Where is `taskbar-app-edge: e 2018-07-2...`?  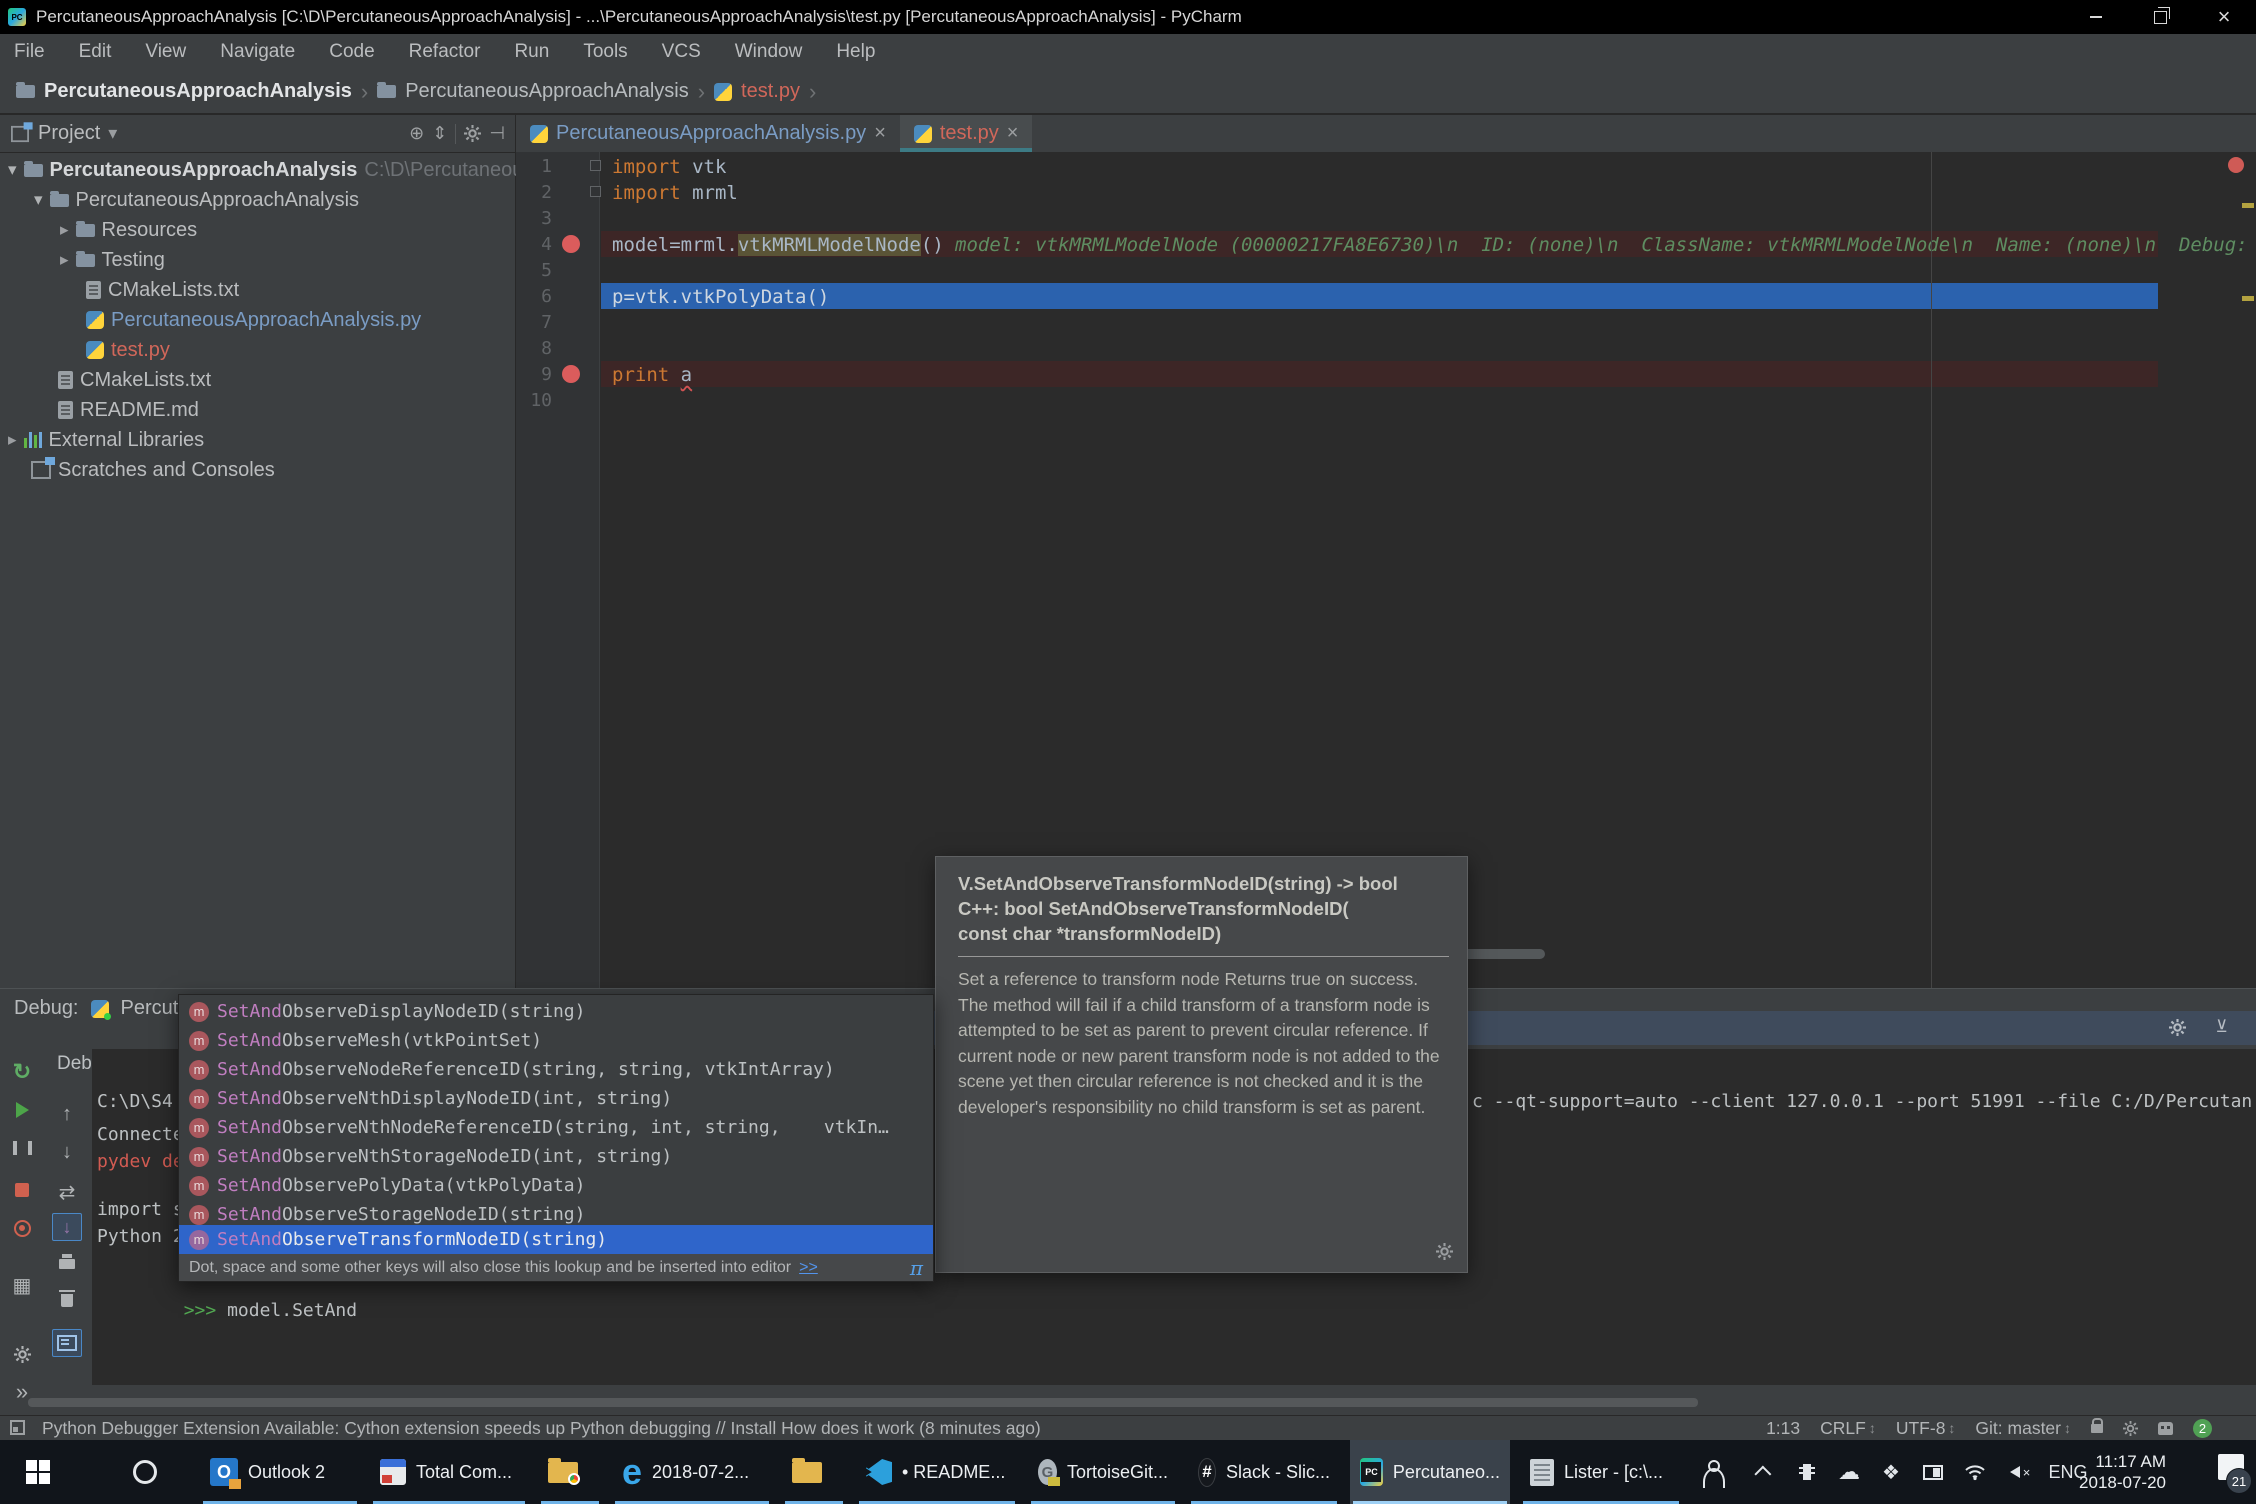 taskbar-app-edge: e 2018-07-2... is located at coordinates (692, 1472).